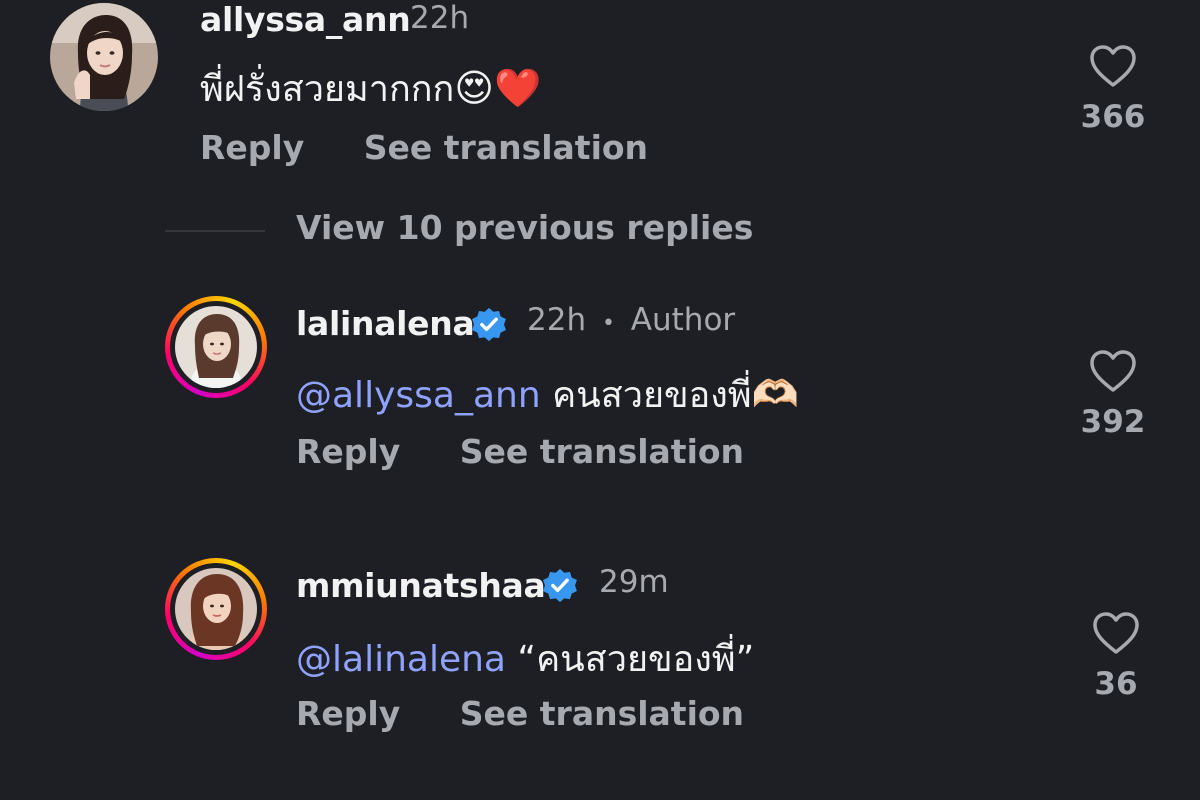  I want to click on comment-meta: 22h • Author, so click(631, 320).